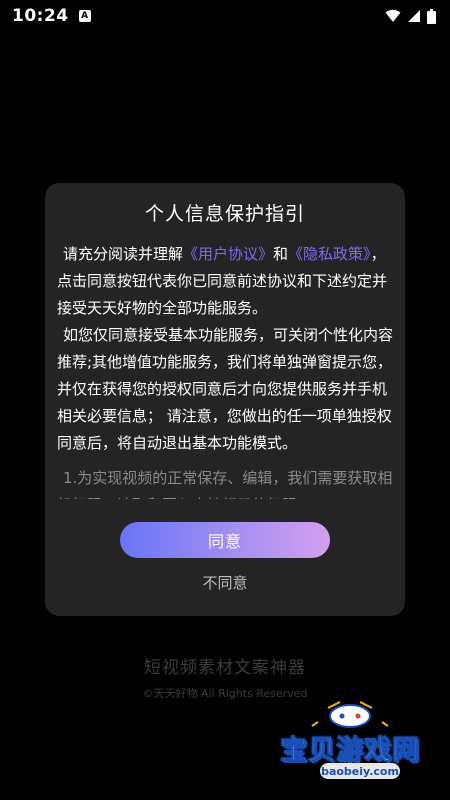 This screenshot has width=450, height=800. What do you see at coordinates (350, 751) in the screenshot?
I see `watermark-text: 宝贝游戏网` at bounding box center [350, 751].